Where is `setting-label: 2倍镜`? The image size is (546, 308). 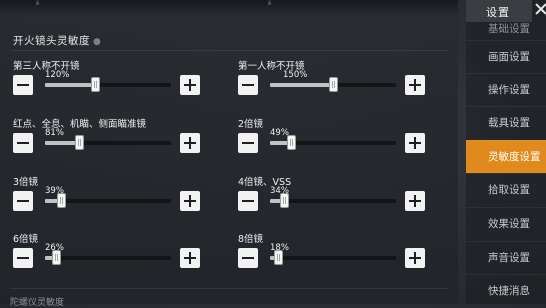
setting-label: 2倍镜 is located at coordinates (251, 124).